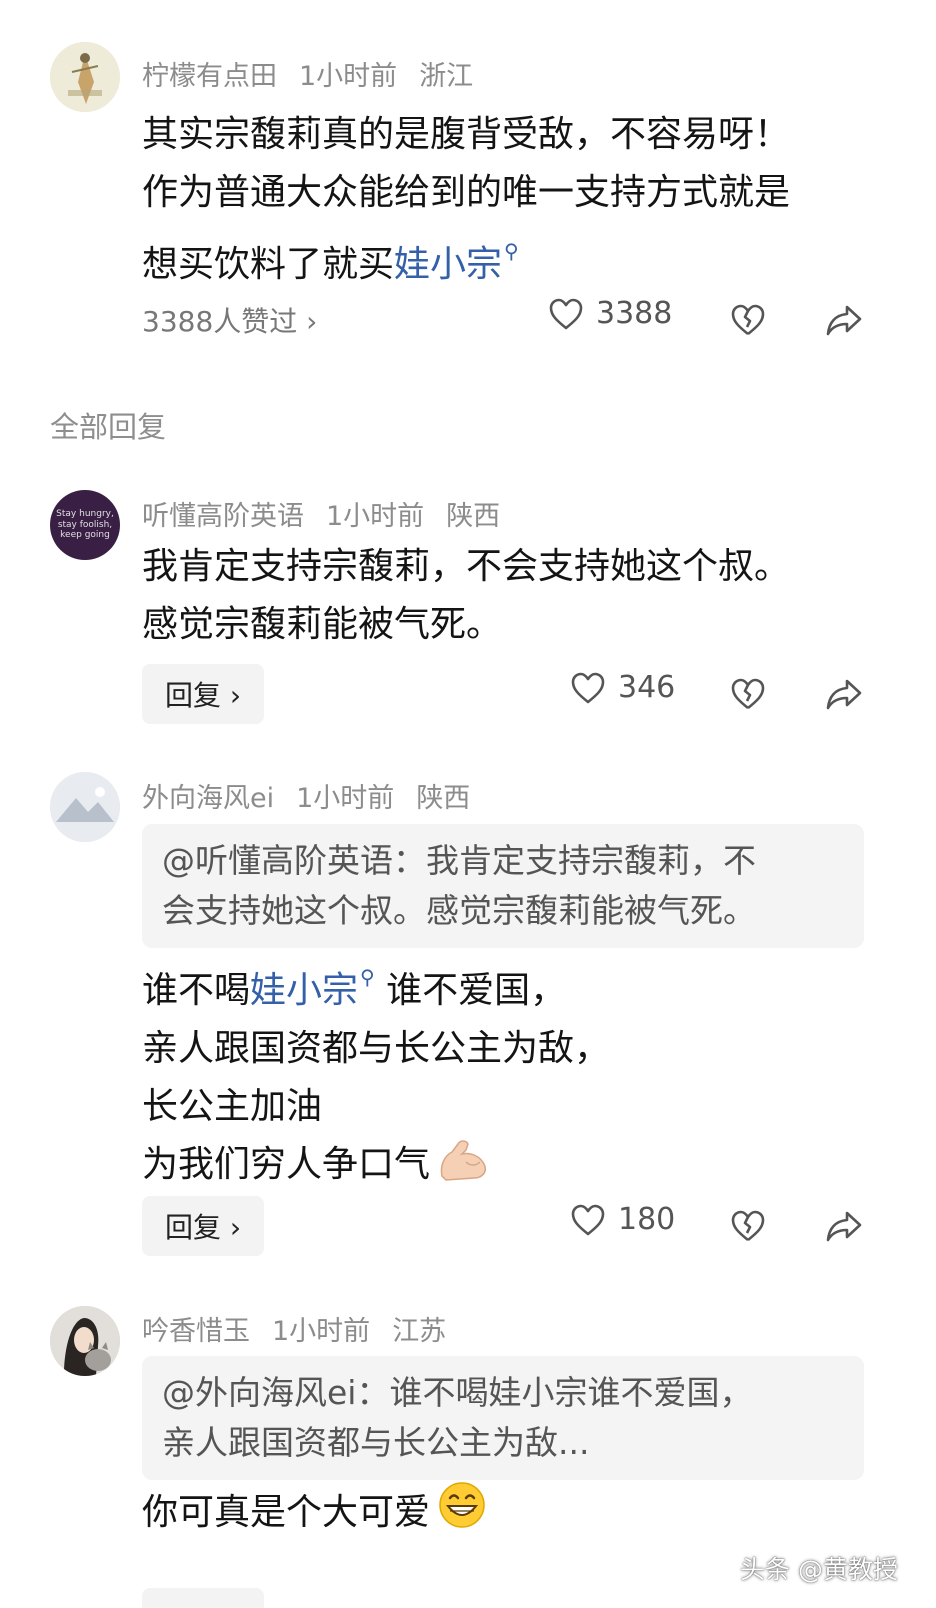 Image resolution: width=936 pixels, height=1608 pixels. What do you see at coordinates (462, 1505) in the screenshot?
I see `grinning-face-icon` at bounding box center [462, 1505].